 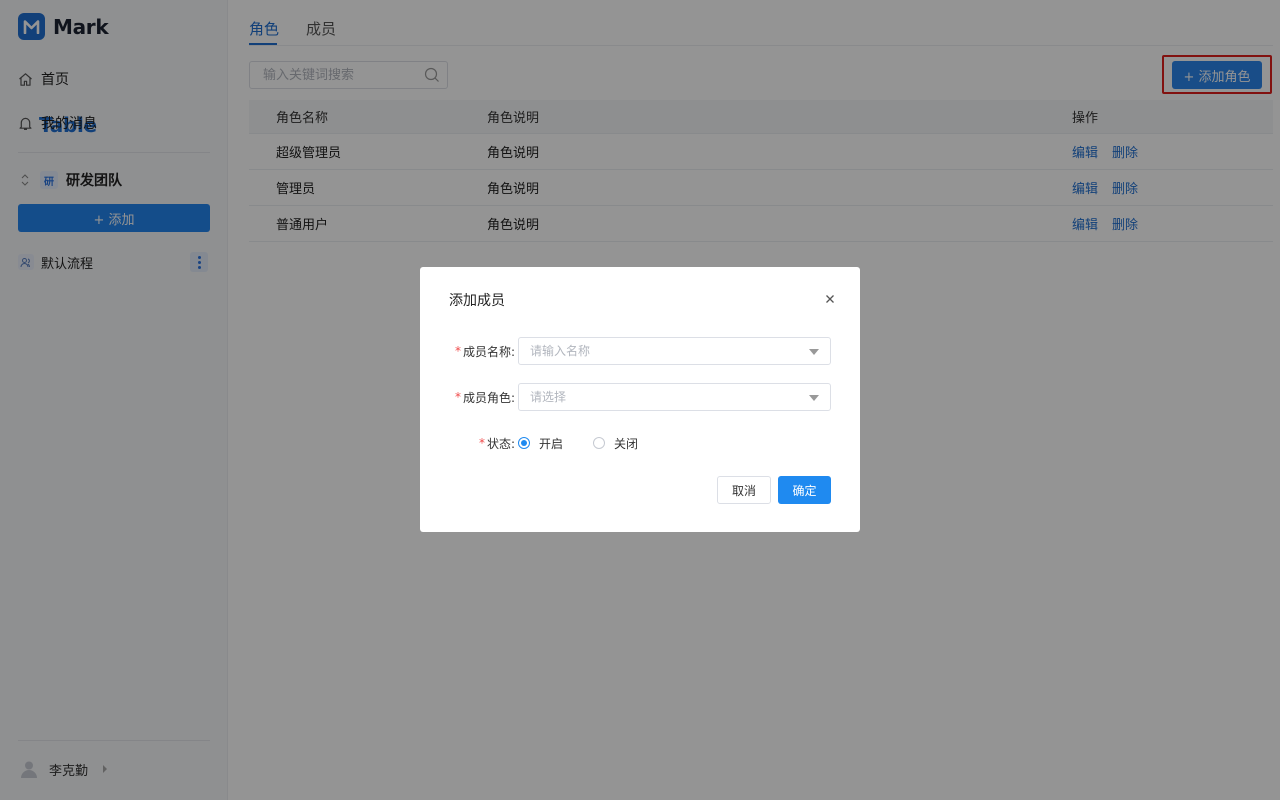 What do you see at coordinates (599, 443) in the screenshot?
I see `radio-unchecked` at bounding box center [599, 443].